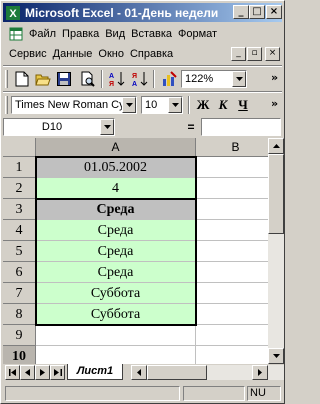 The width and height of the screenshot is (320, 404). What do you see at coordinates (95, 372) in the screenshot?
I see `sheet-tab-1: Лист1` at bounding box center [95, 372].